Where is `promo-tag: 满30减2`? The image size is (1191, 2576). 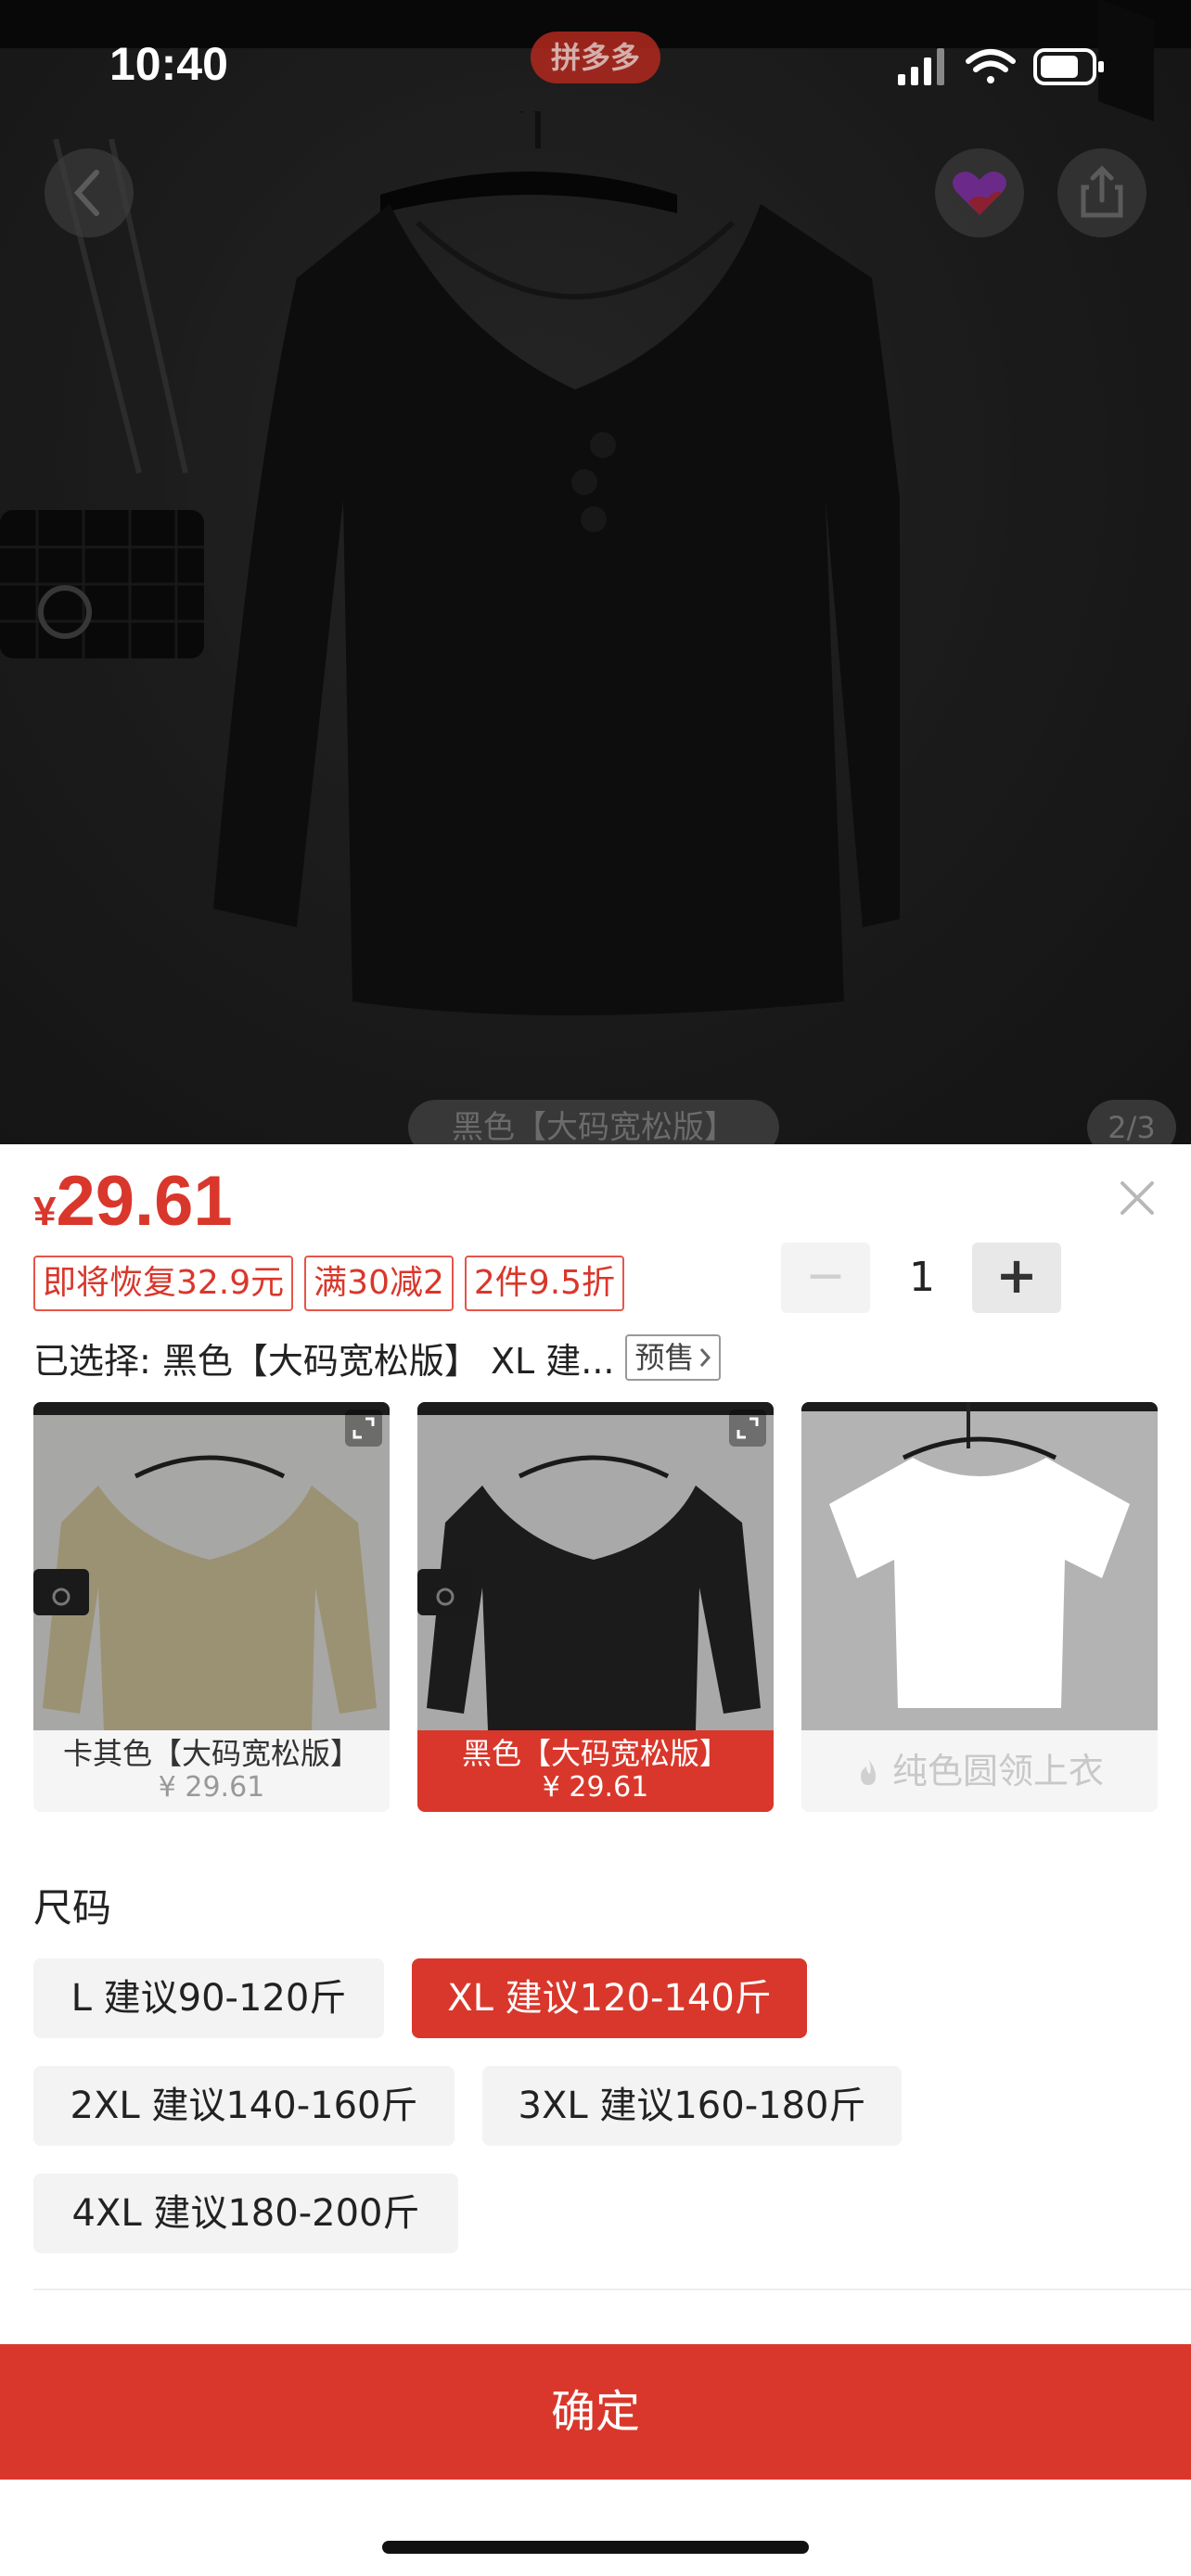 promo-tag: 满30减2 is located at coordinates (379, 1283).